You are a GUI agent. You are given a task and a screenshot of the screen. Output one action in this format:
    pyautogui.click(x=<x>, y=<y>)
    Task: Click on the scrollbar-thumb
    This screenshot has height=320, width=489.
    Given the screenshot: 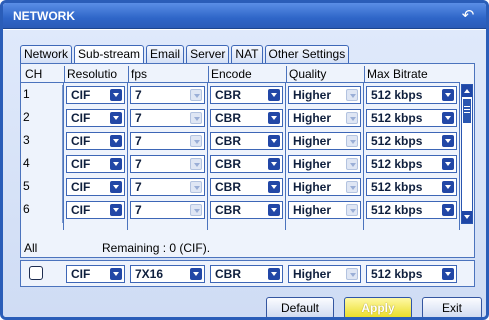 What is the action you would take?
    pyautogui.click(x=467, y=111)
    